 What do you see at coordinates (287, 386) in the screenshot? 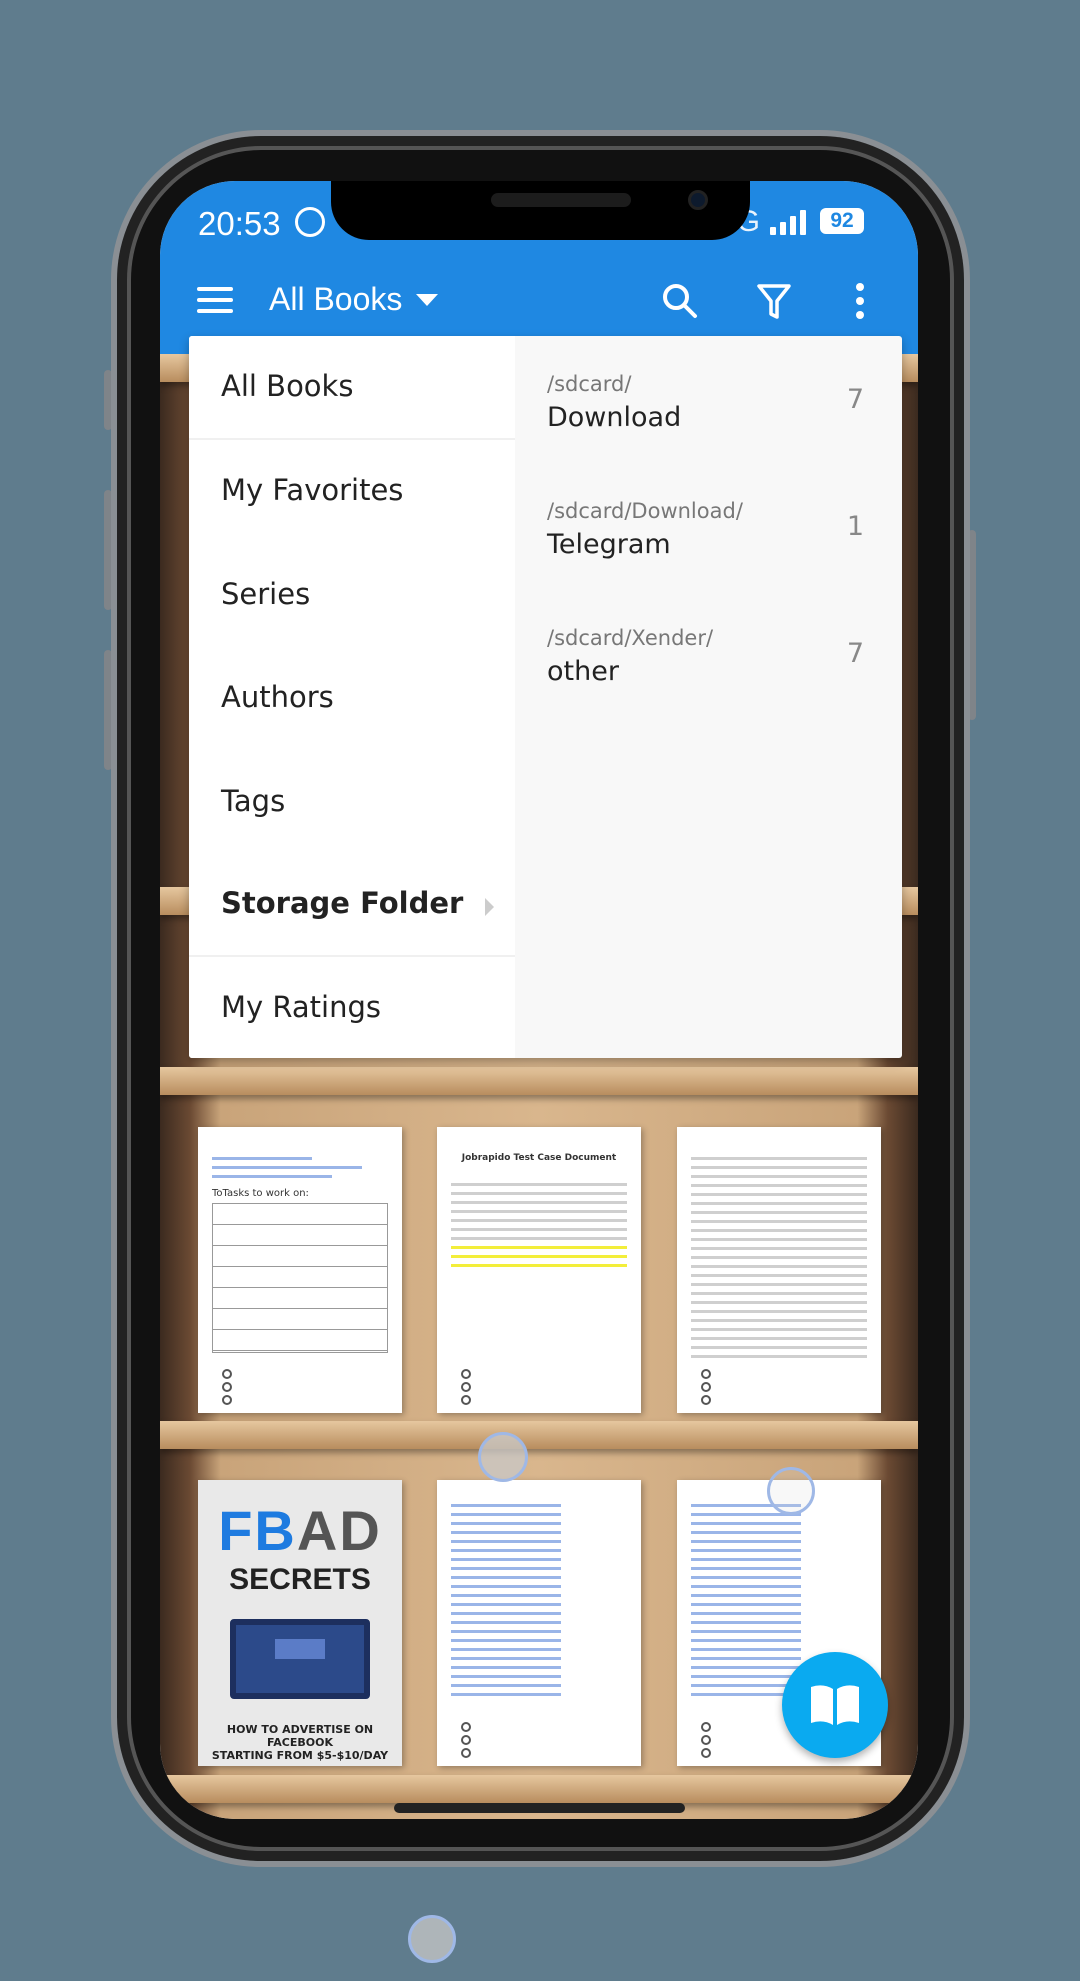
I see `menu-item-all-books: All Books` at bounding box center [287, 386].